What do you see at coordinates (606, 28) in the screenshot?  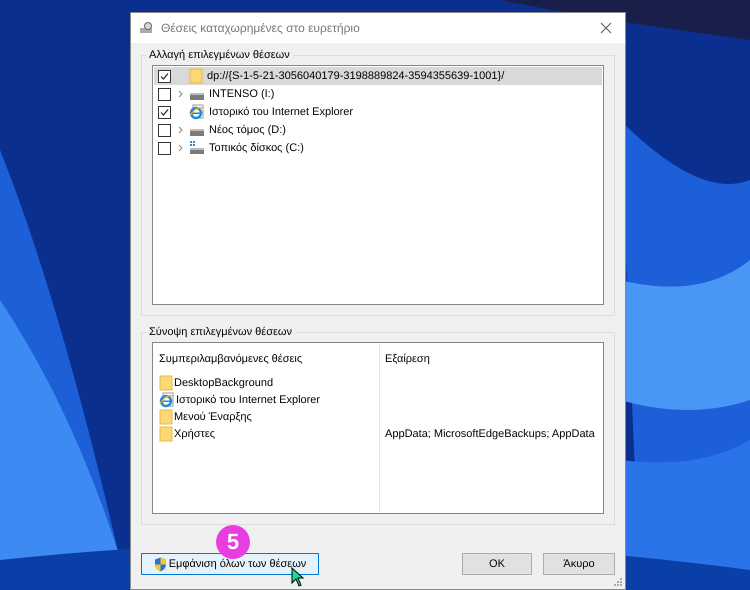 I see `close-icon` at bounding box center [606, 28].